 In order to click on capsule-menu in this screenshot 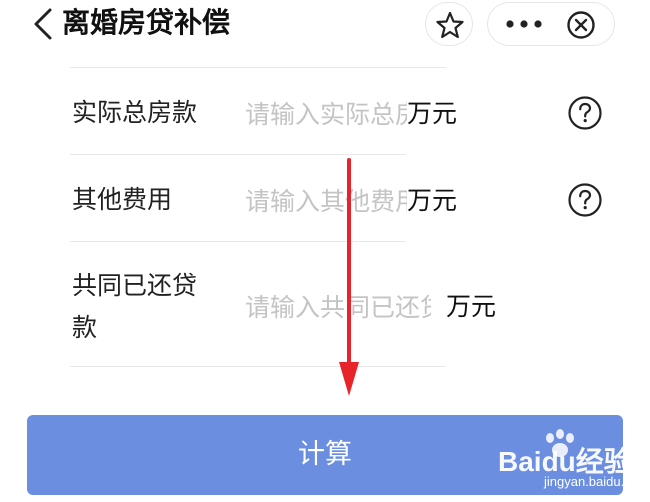, I will do `click(551, 24)`.